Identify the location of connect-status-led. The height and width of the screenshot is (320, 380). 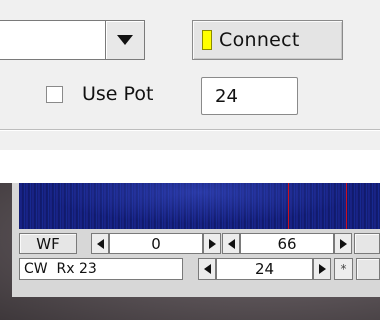
(207, 40).